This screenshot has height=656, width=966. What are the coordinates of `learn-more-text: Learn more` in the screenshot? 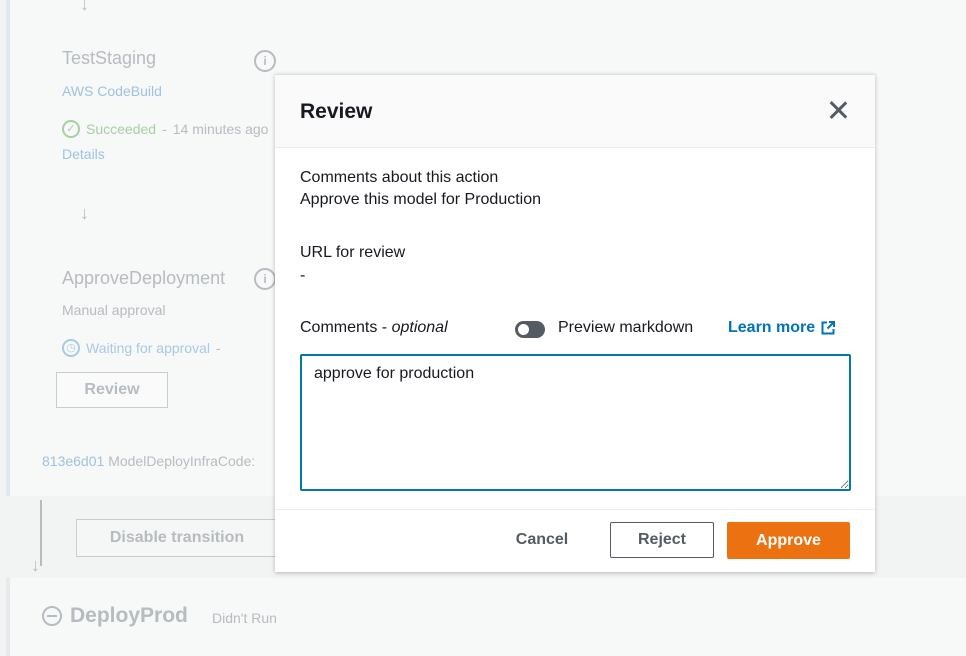 It's located at (772, 327).